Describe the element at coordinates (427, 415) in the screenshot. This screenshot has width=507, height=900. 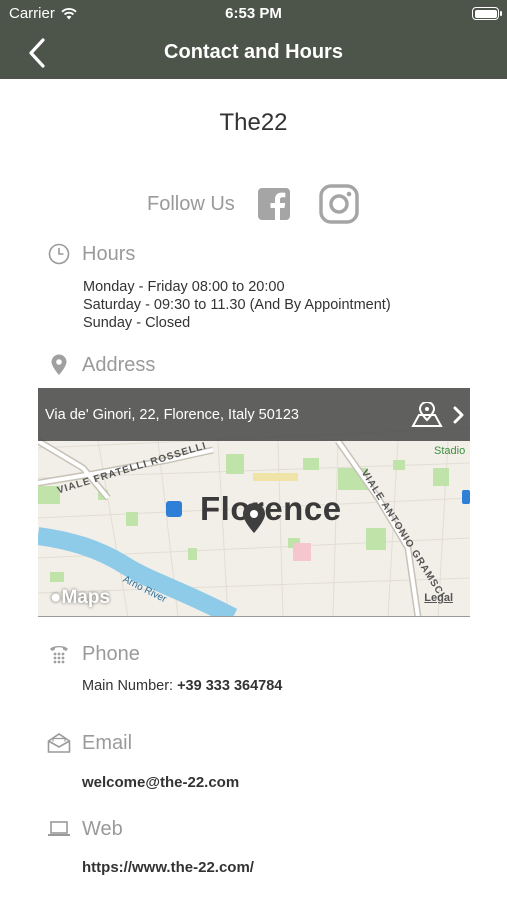
I see `directions-map-icon` at that location.